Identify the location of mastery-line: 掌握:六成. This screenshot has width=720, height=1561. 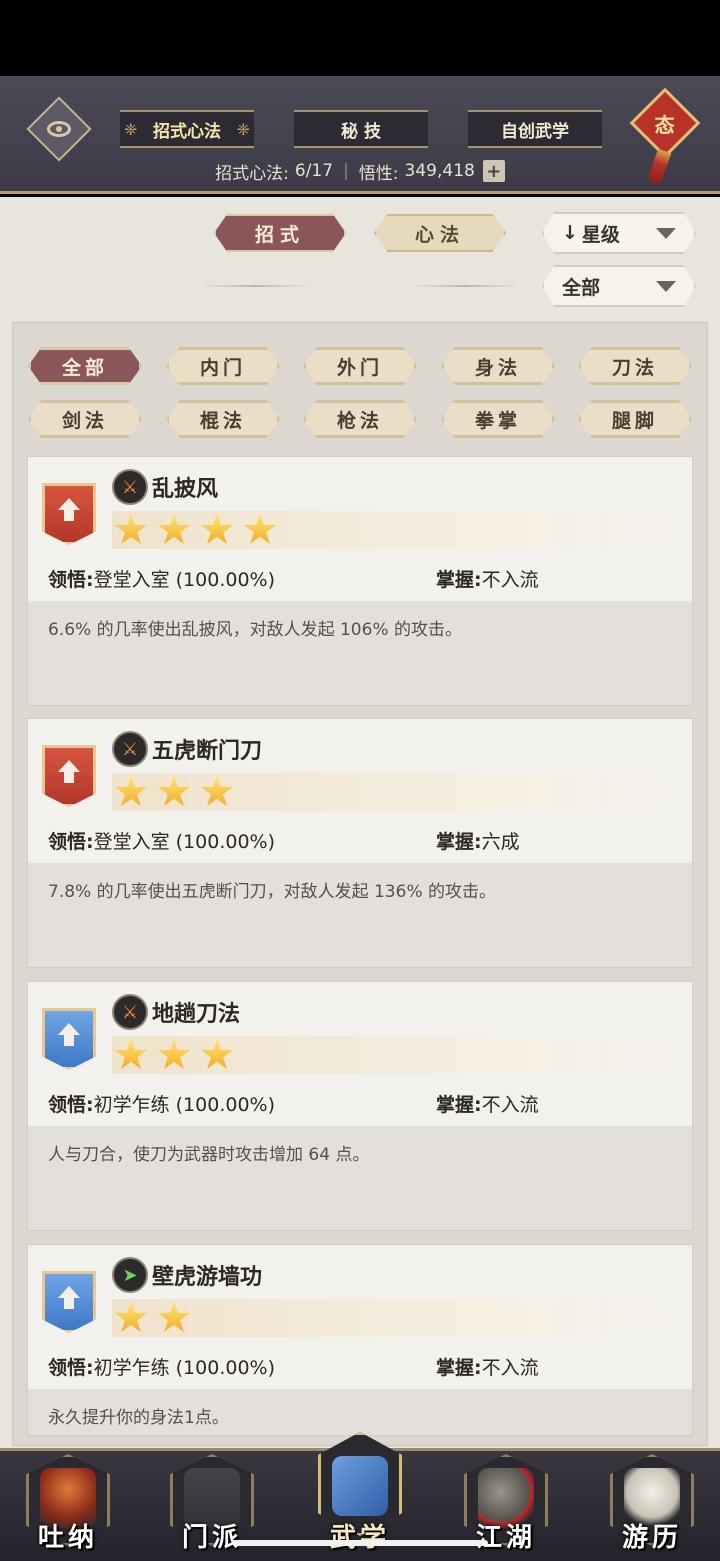
(478, 840).